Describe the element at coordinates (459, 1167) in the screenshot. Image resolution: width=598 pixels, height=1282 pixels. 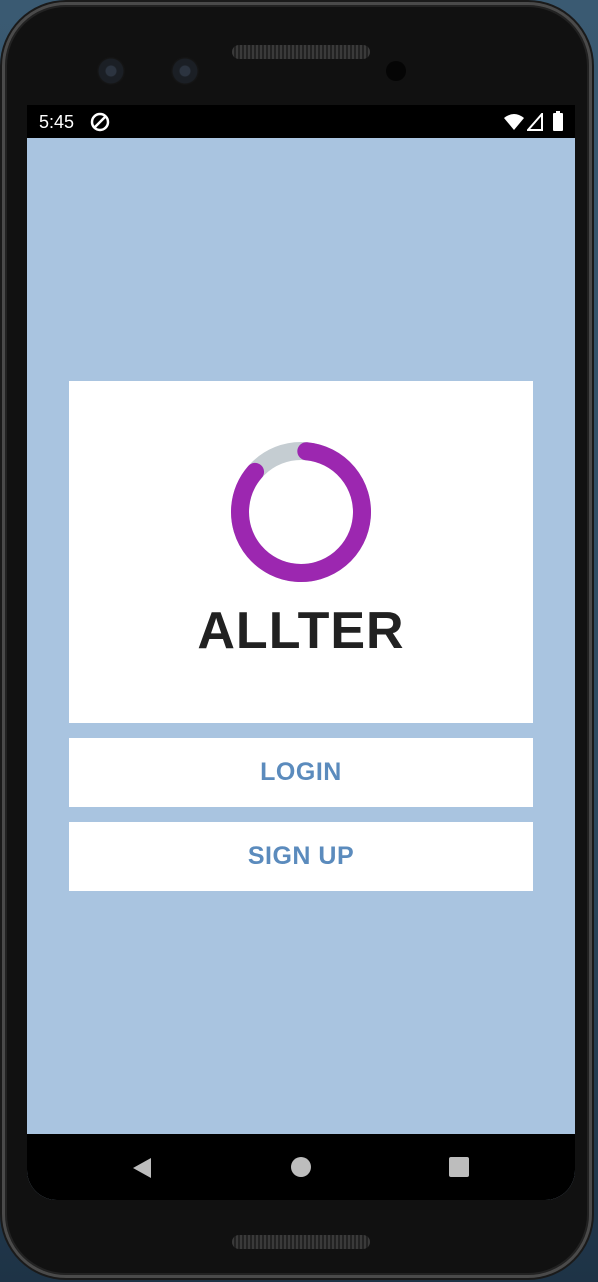
I see `recents-icon` at that location.